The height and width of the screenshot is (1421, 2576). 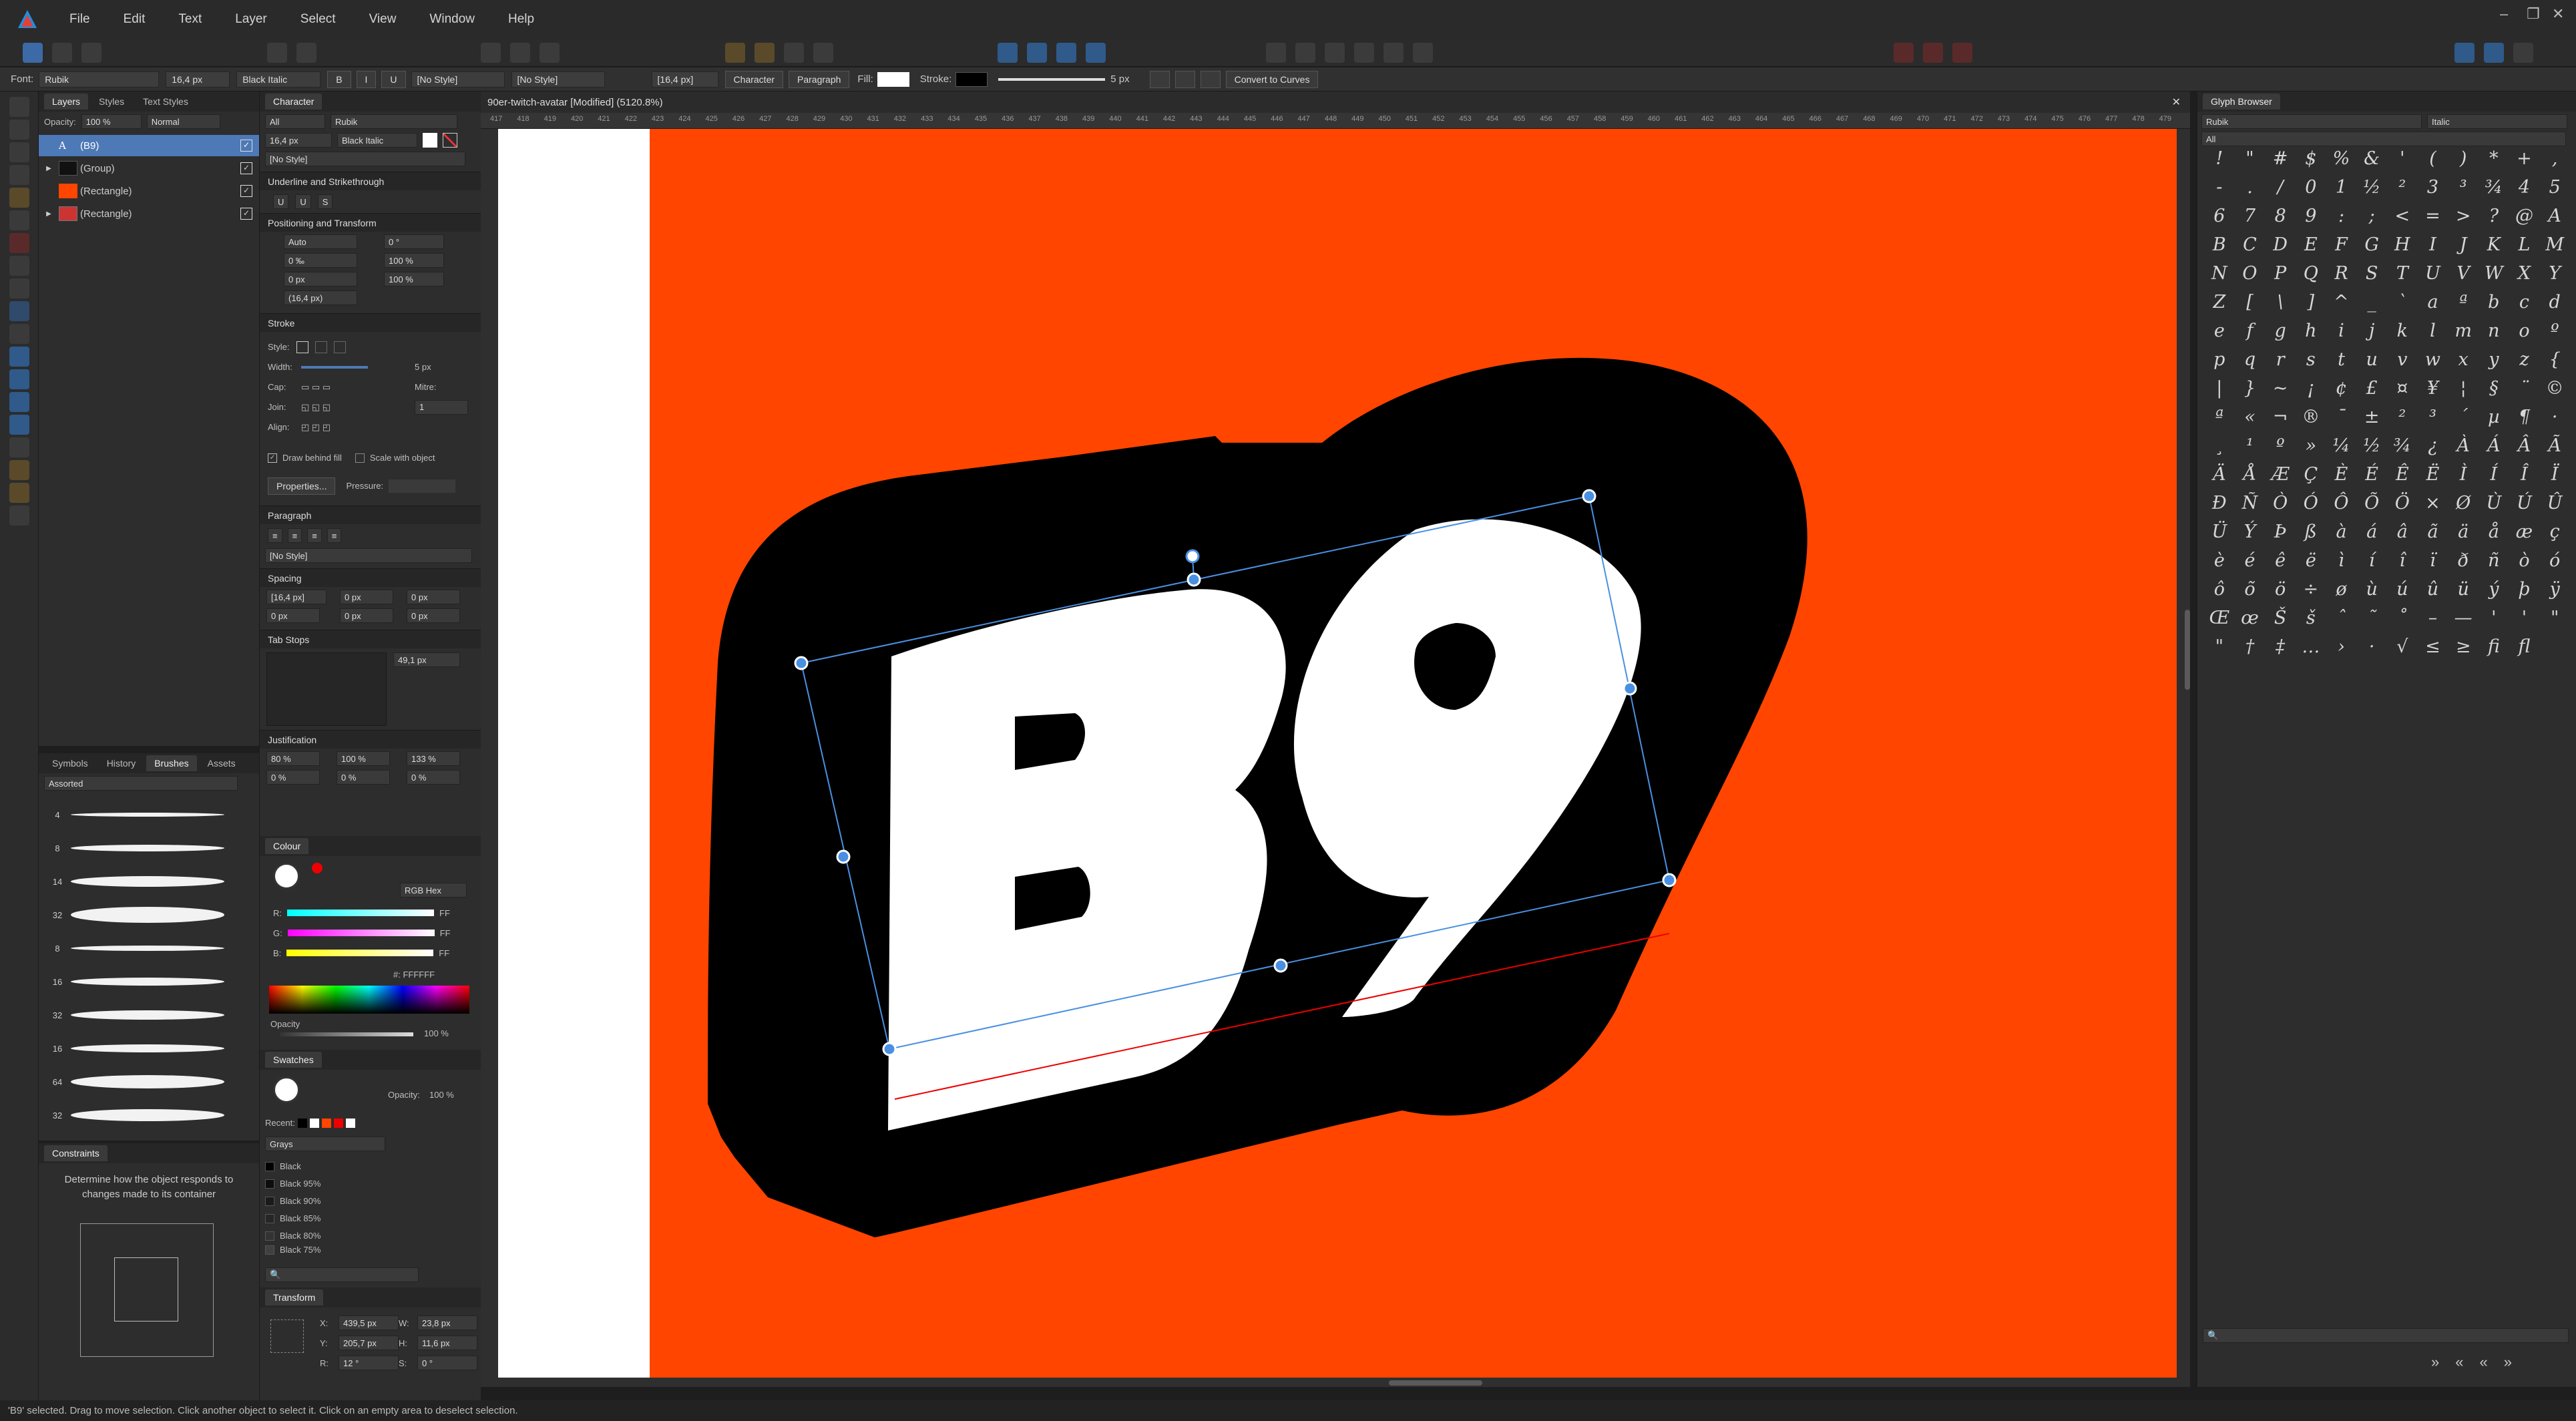 I want to click on glyph-cell: i, so click(x=2341, y=331).